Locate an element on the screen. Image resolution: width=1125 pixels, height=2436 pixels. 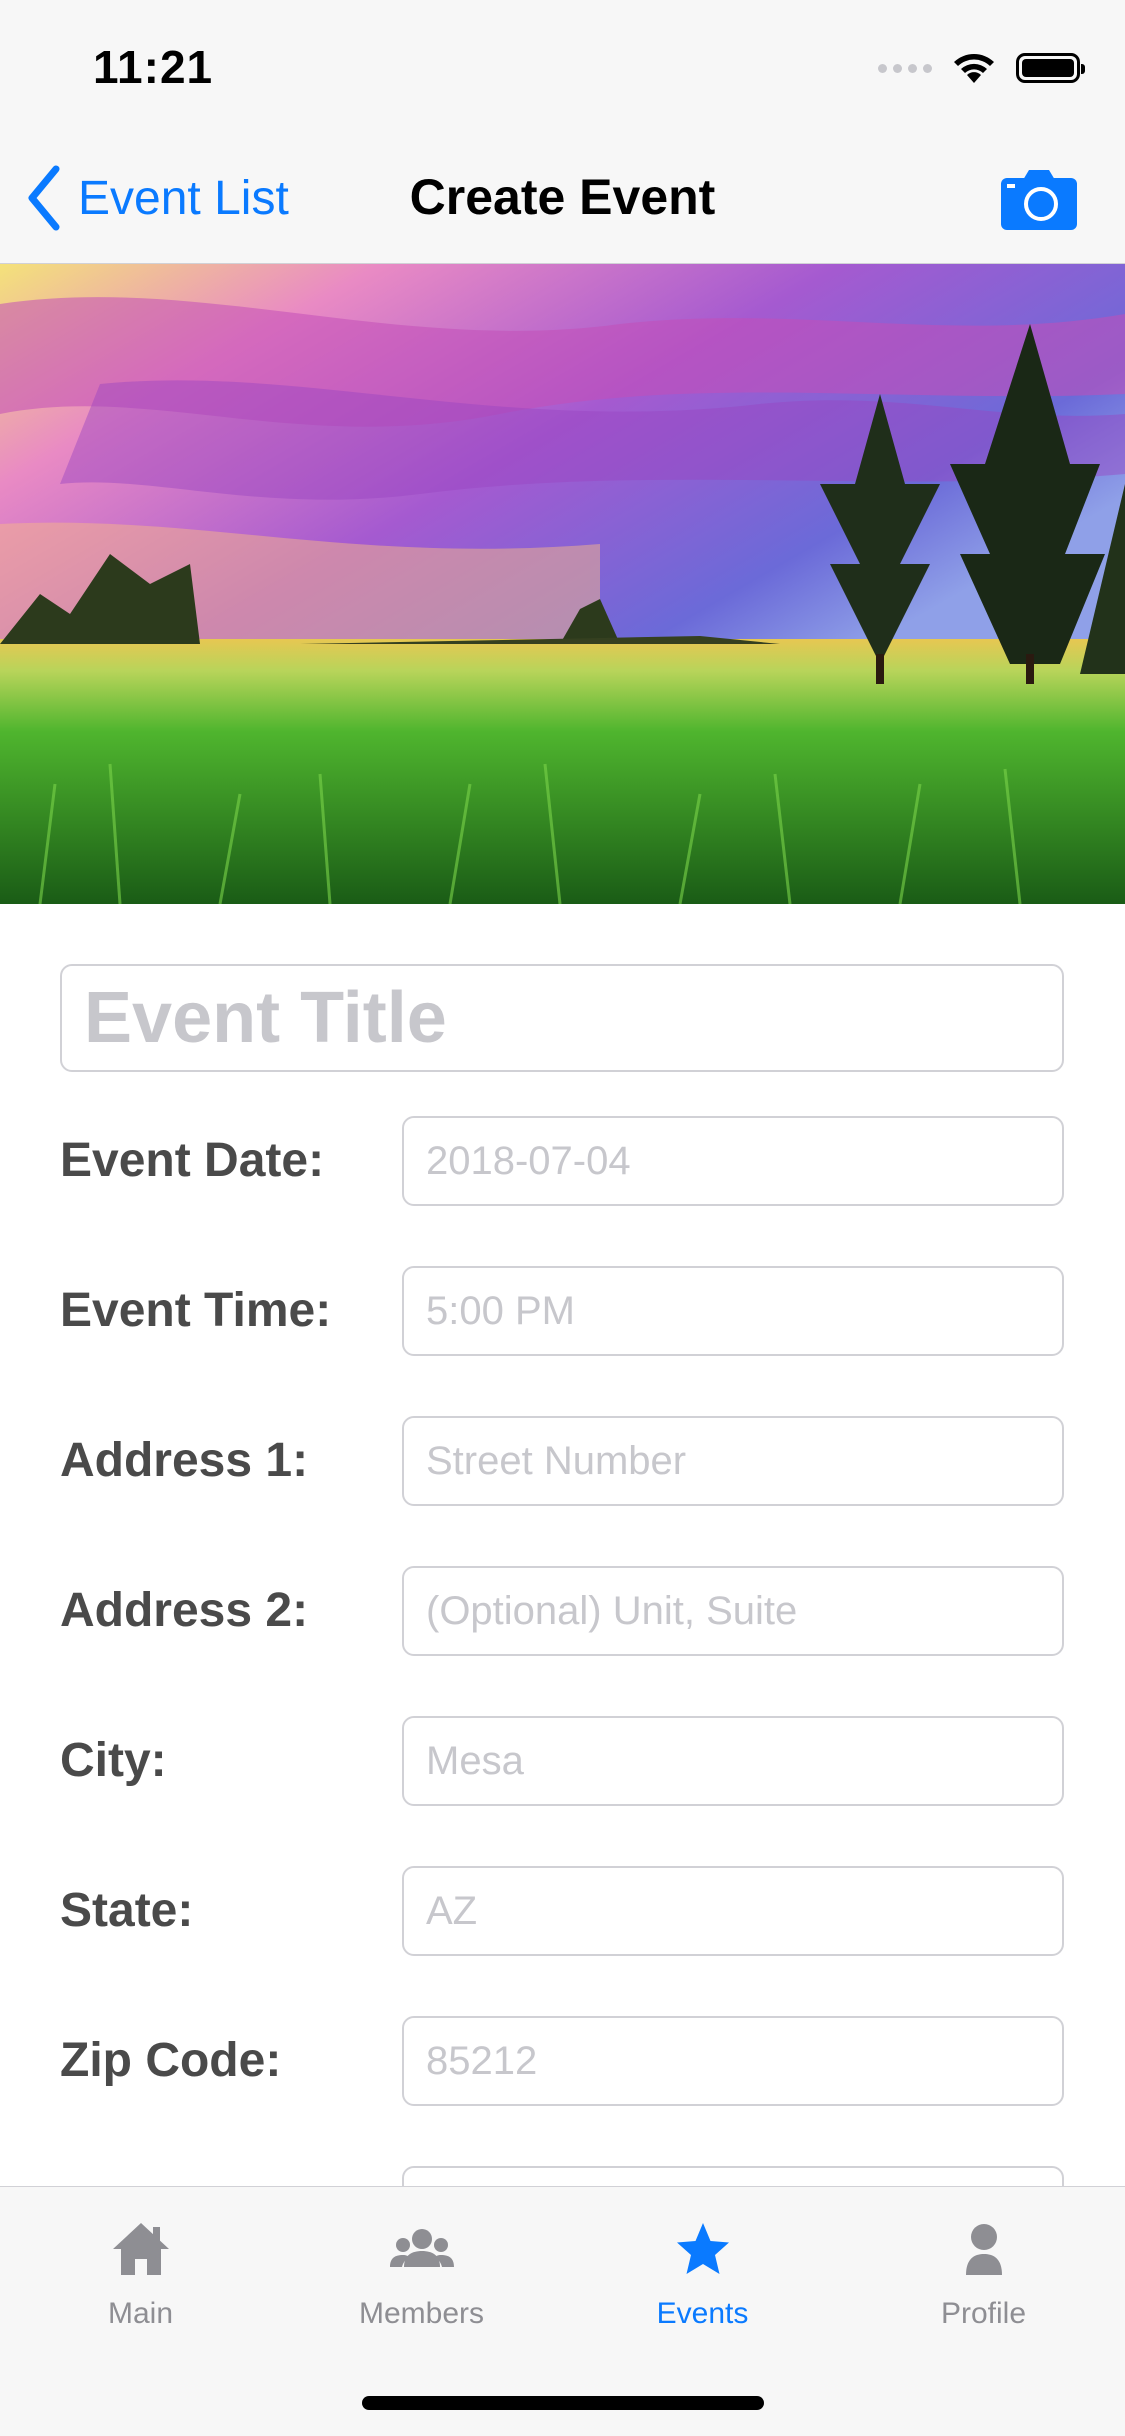
tab-members: Members is located at coordinates (421, 2270).